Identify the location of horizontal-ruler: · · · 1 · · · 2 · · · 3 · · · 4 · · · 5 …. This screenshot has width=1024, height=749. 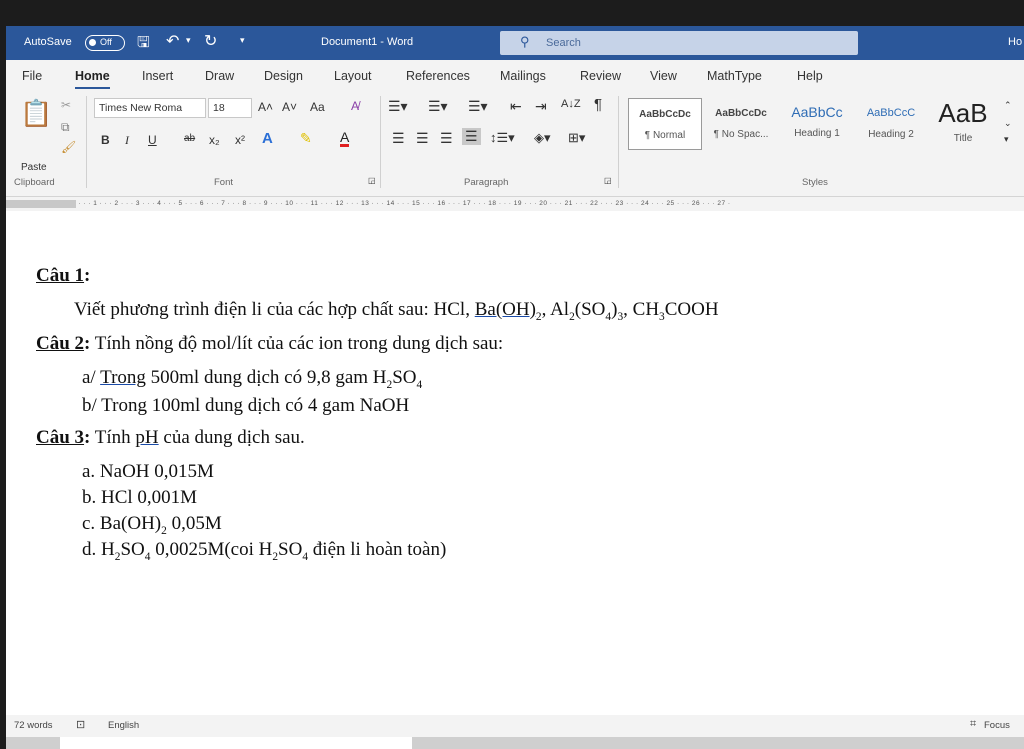
(515, 204).